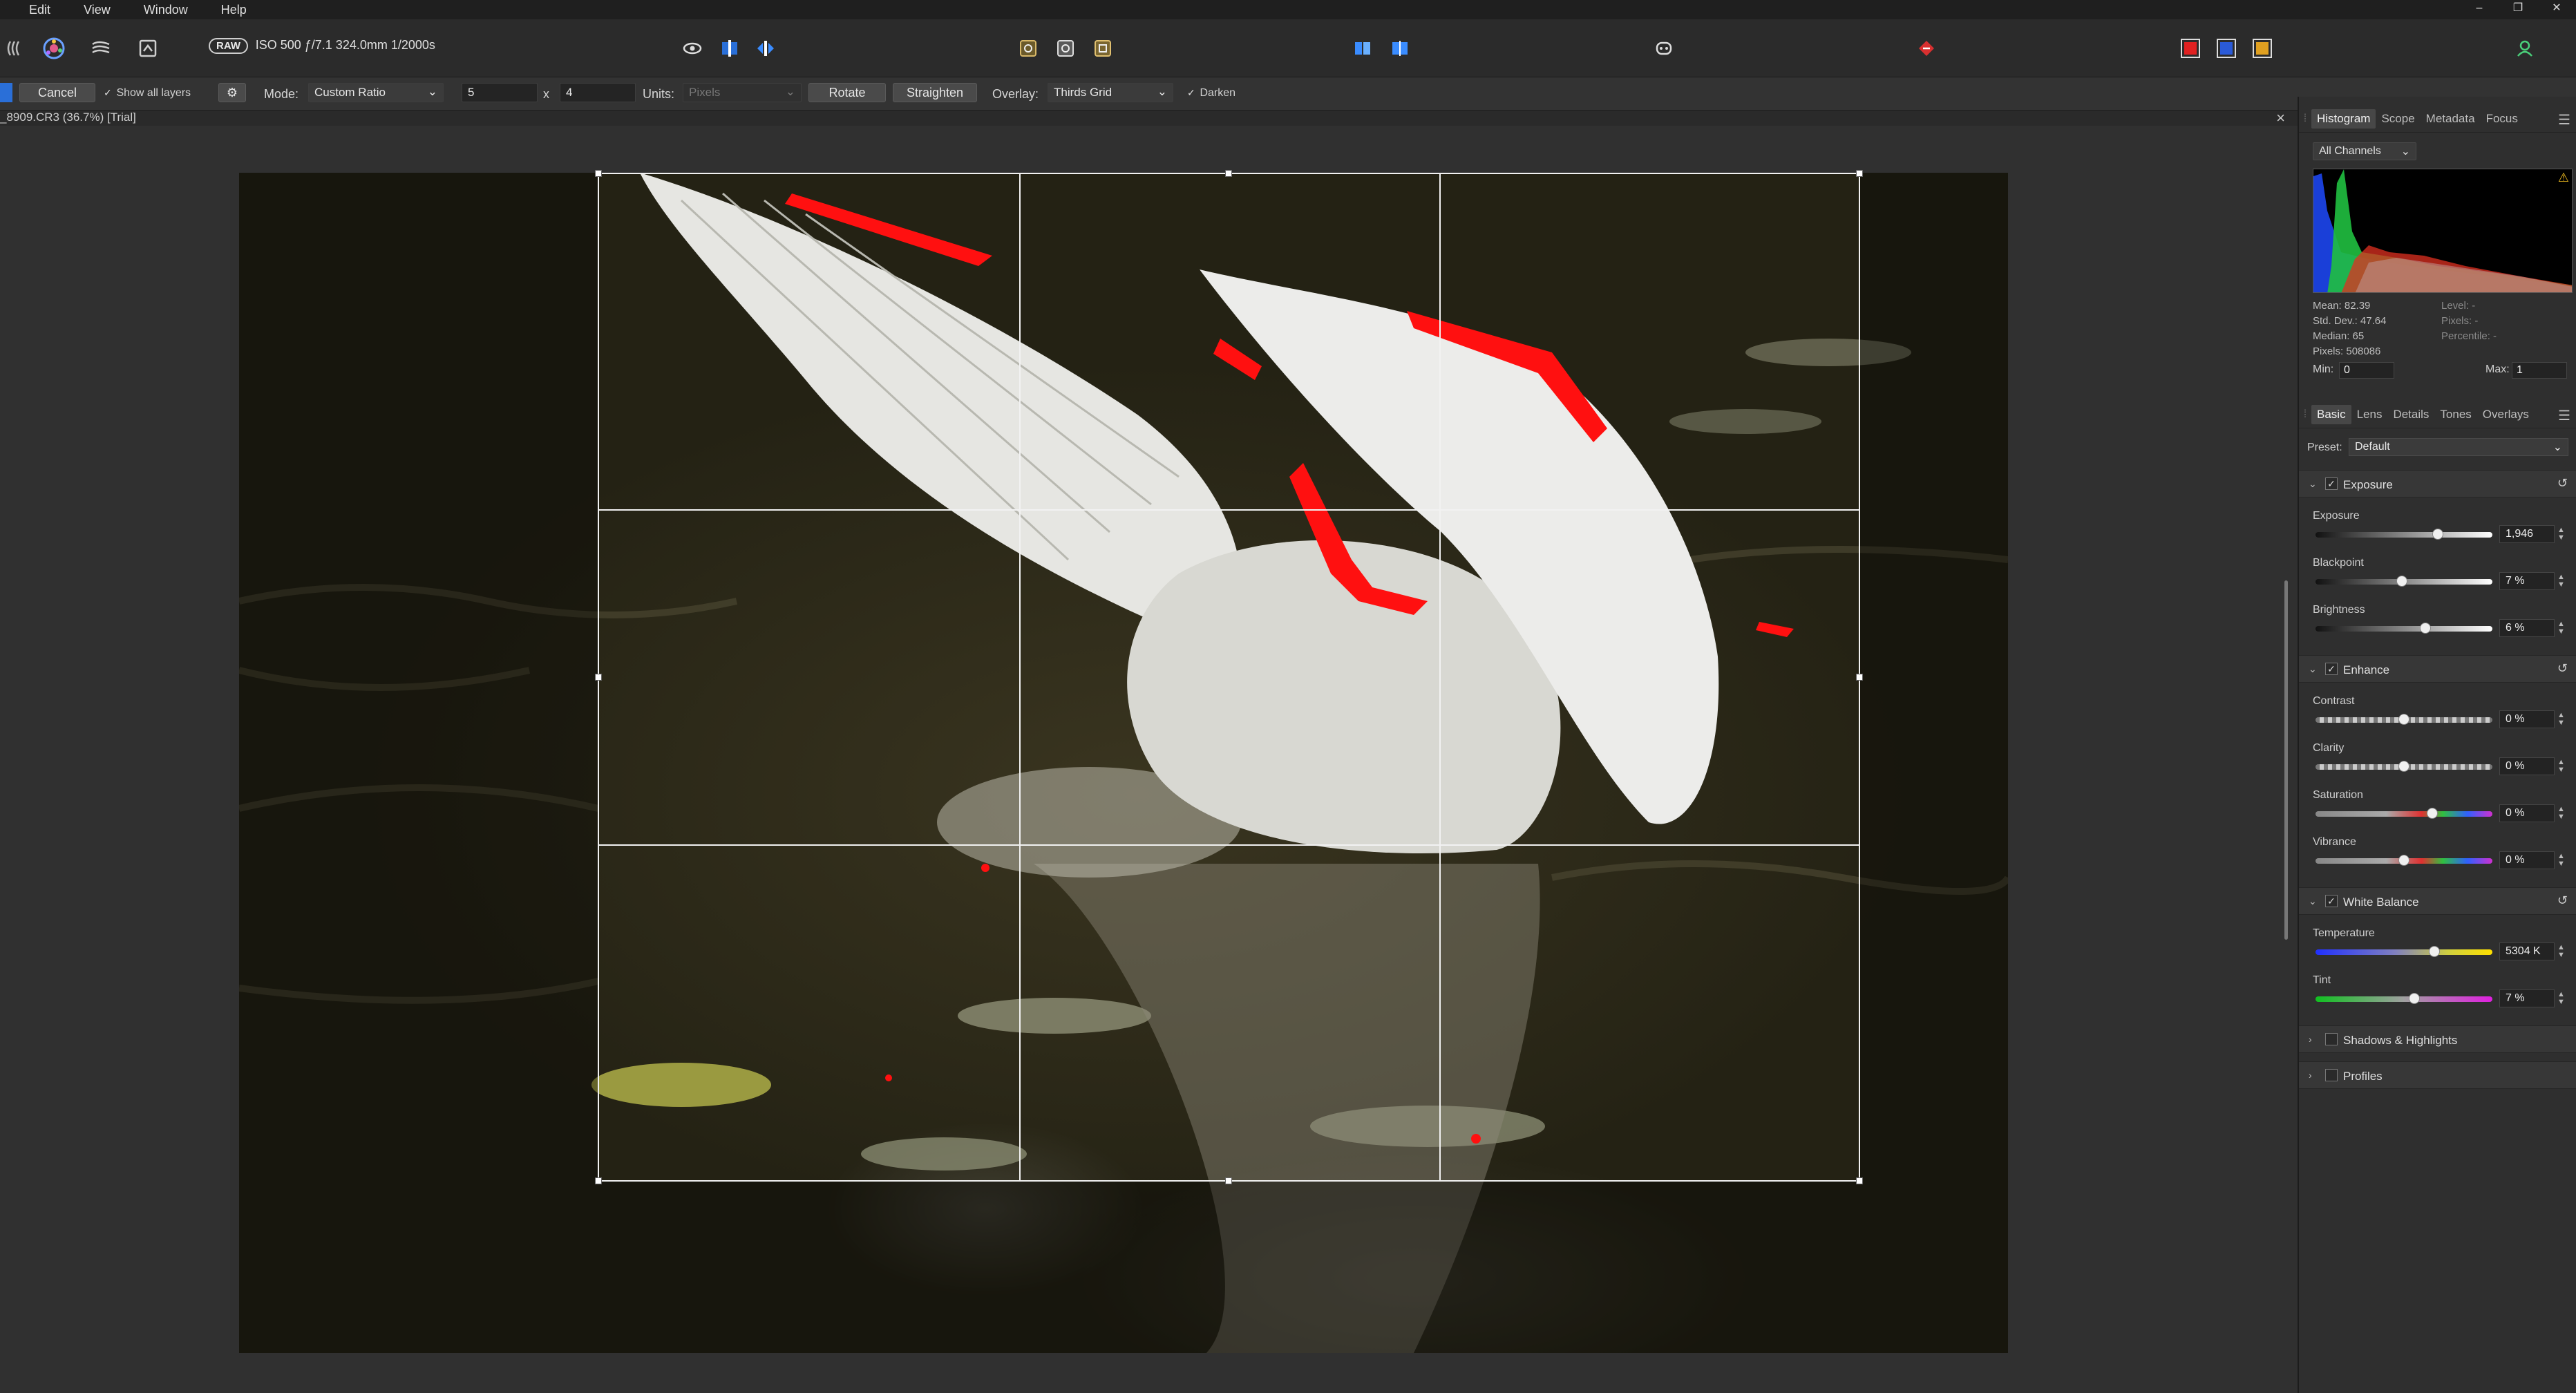 The height and width of the screenshot is (1393, 2576). I want to click on temperature-slider, so click(2403, 952).